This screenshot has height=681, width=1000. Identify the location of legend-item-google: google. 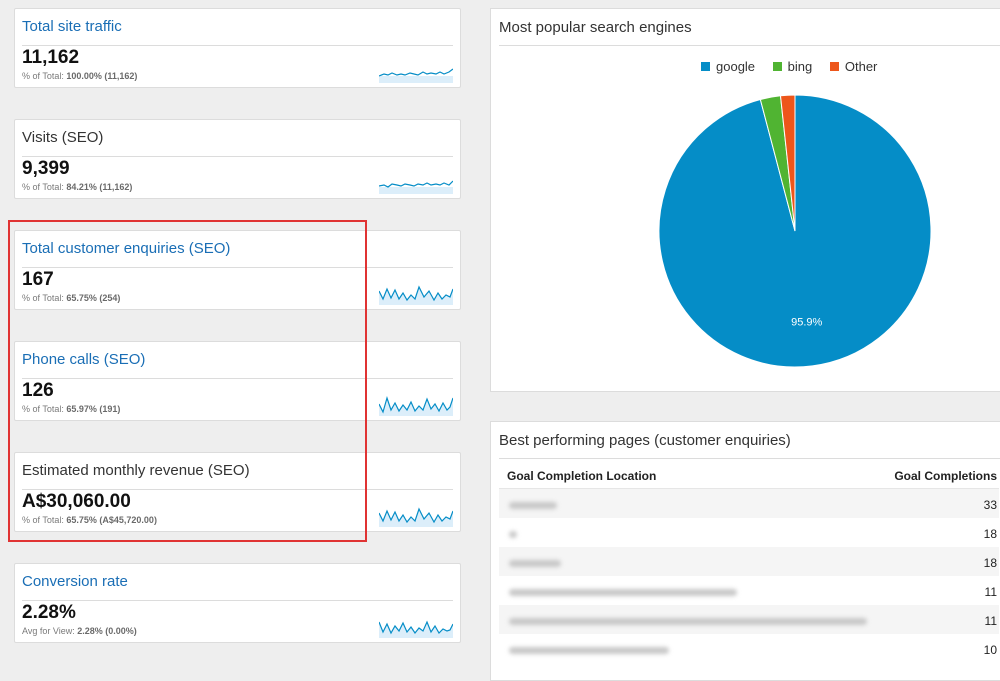
(728, 66).